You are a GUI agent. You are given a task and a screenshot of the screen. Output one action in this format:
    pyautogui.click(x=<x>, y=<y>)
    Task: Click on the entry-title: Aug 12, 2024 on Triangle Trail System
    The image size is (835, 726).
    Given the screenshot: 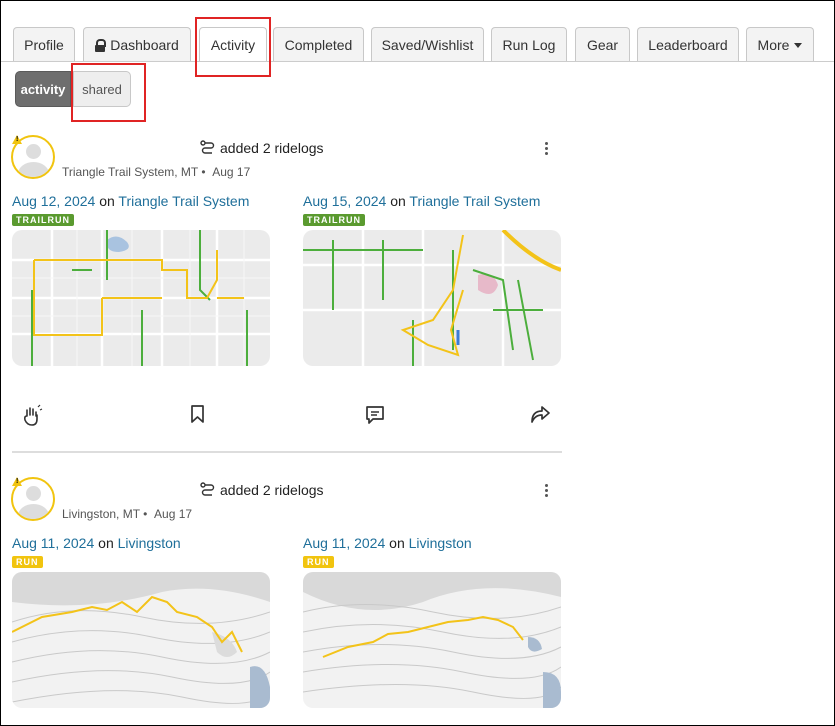 What is the action you would take?
    pyautogui.click(x=131, y=201)
    